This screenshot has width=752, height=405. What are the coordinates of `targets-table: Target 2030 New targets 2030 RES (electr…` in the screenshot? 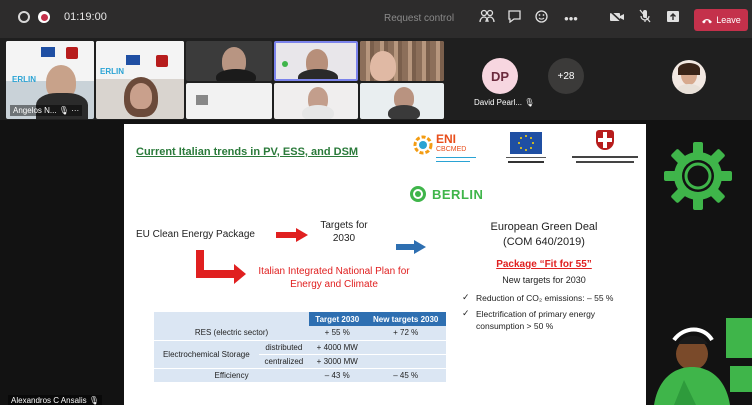 It's located at (300, 347).